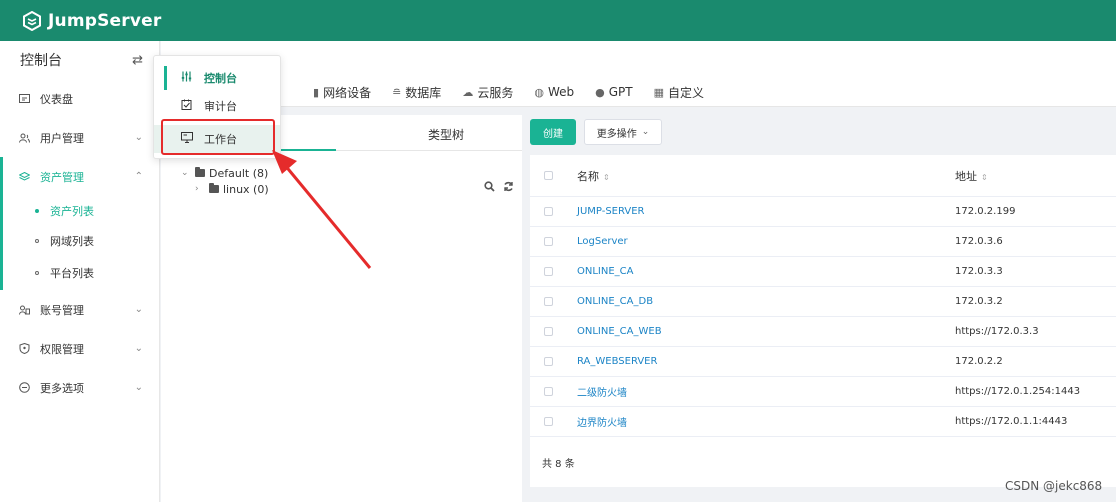  Describe the element at coordinates (616, 134) in the screenshot. I see `more-actions-label: 更多操作` at that location.